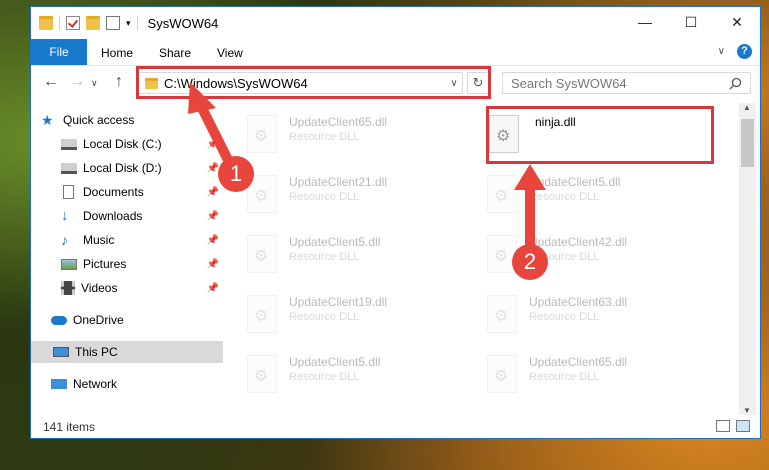 The height and width of the screenshot is (470, 769). What do you see at coordinates (236, 174) in the screenshot?
I see `step-1-badge: 1` at bounding box center [236, 174].